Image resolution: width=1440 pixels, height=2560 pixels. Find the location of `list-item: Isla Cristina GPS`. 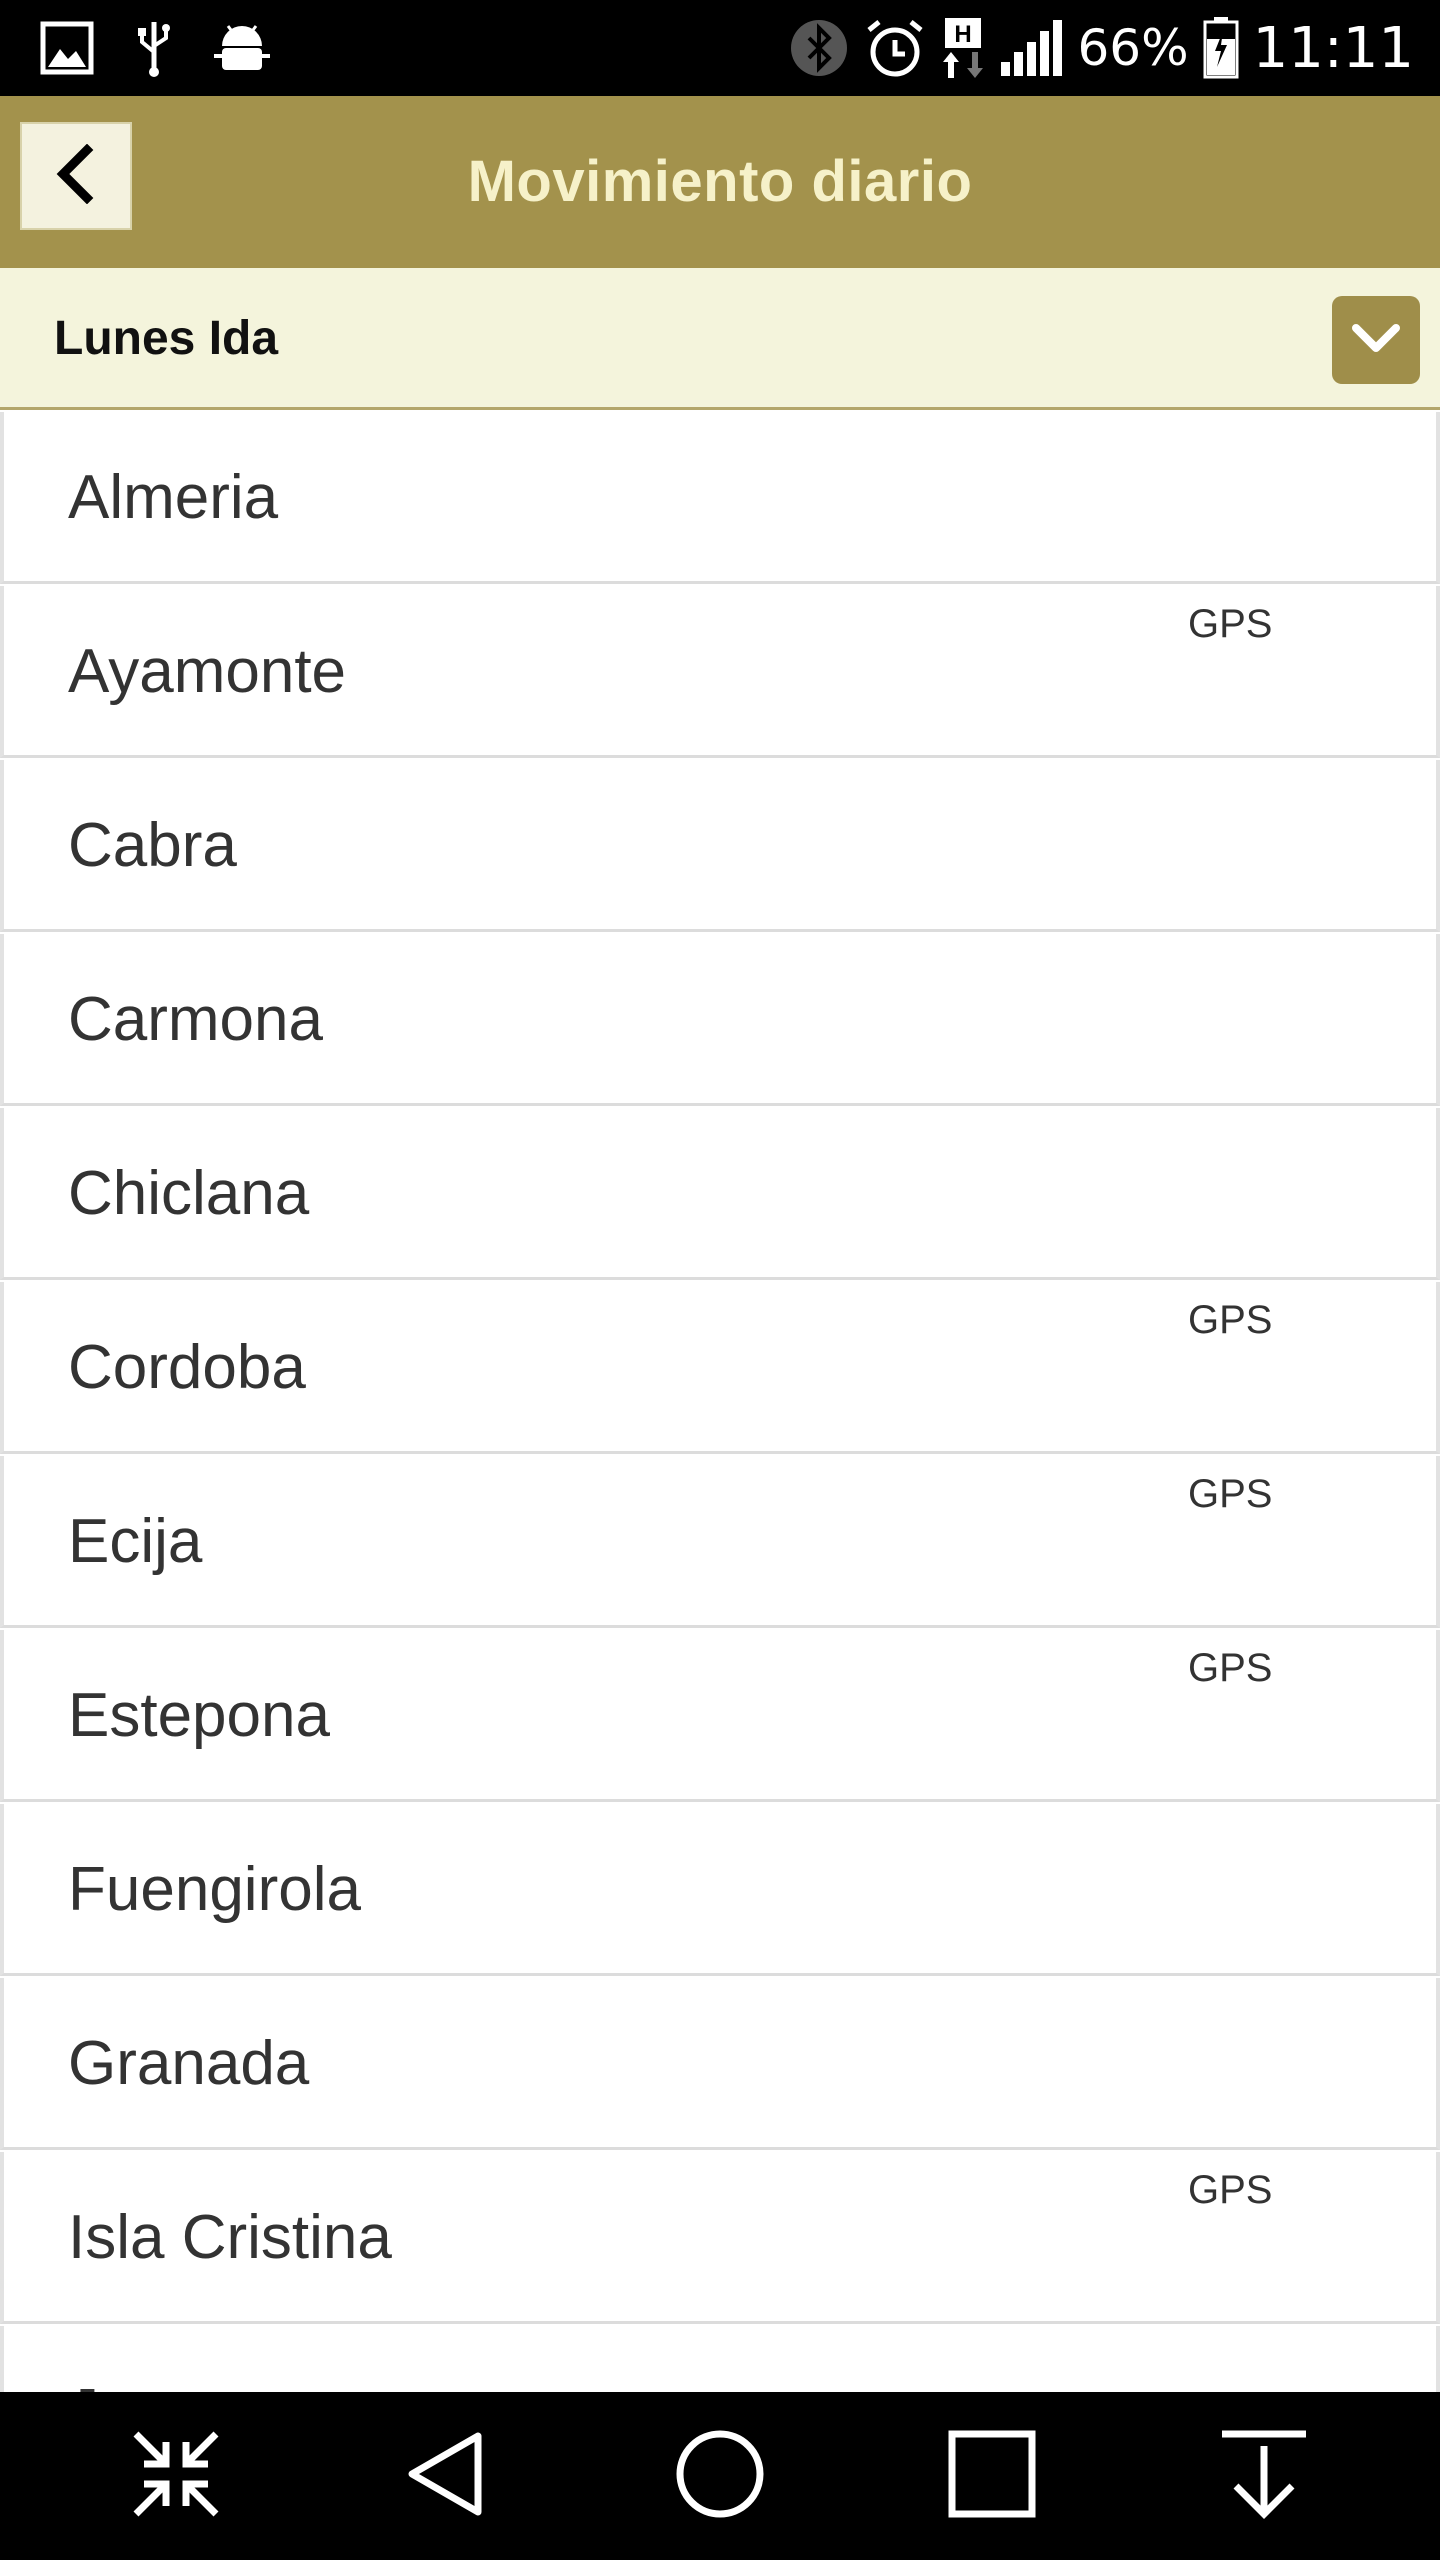

list-item: Isla Cristina GPS is located at coordinates (720, 2238).